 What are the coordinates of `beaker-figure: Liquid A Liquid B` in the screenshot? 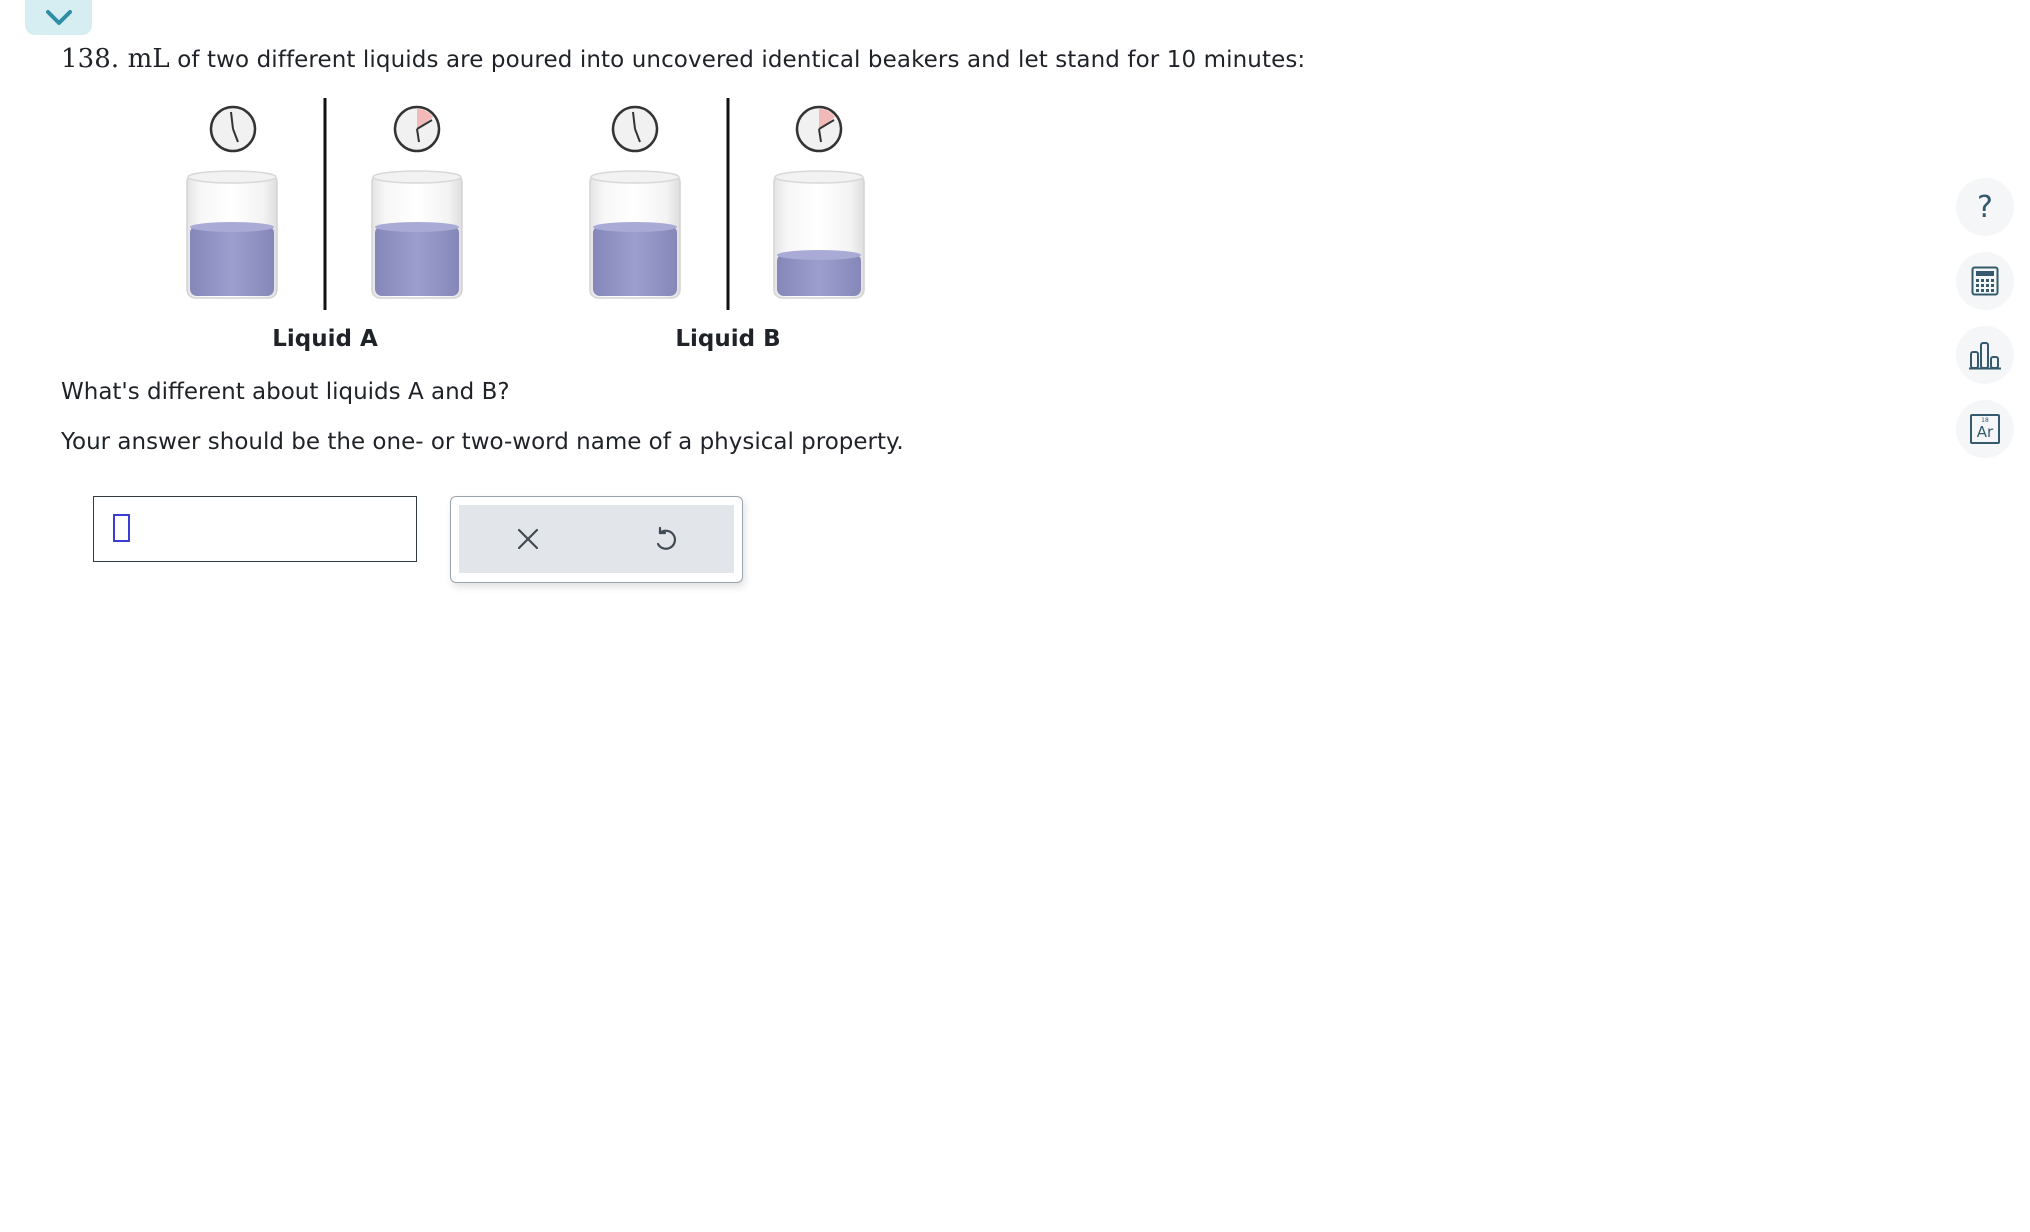 It's located at (535, 231).